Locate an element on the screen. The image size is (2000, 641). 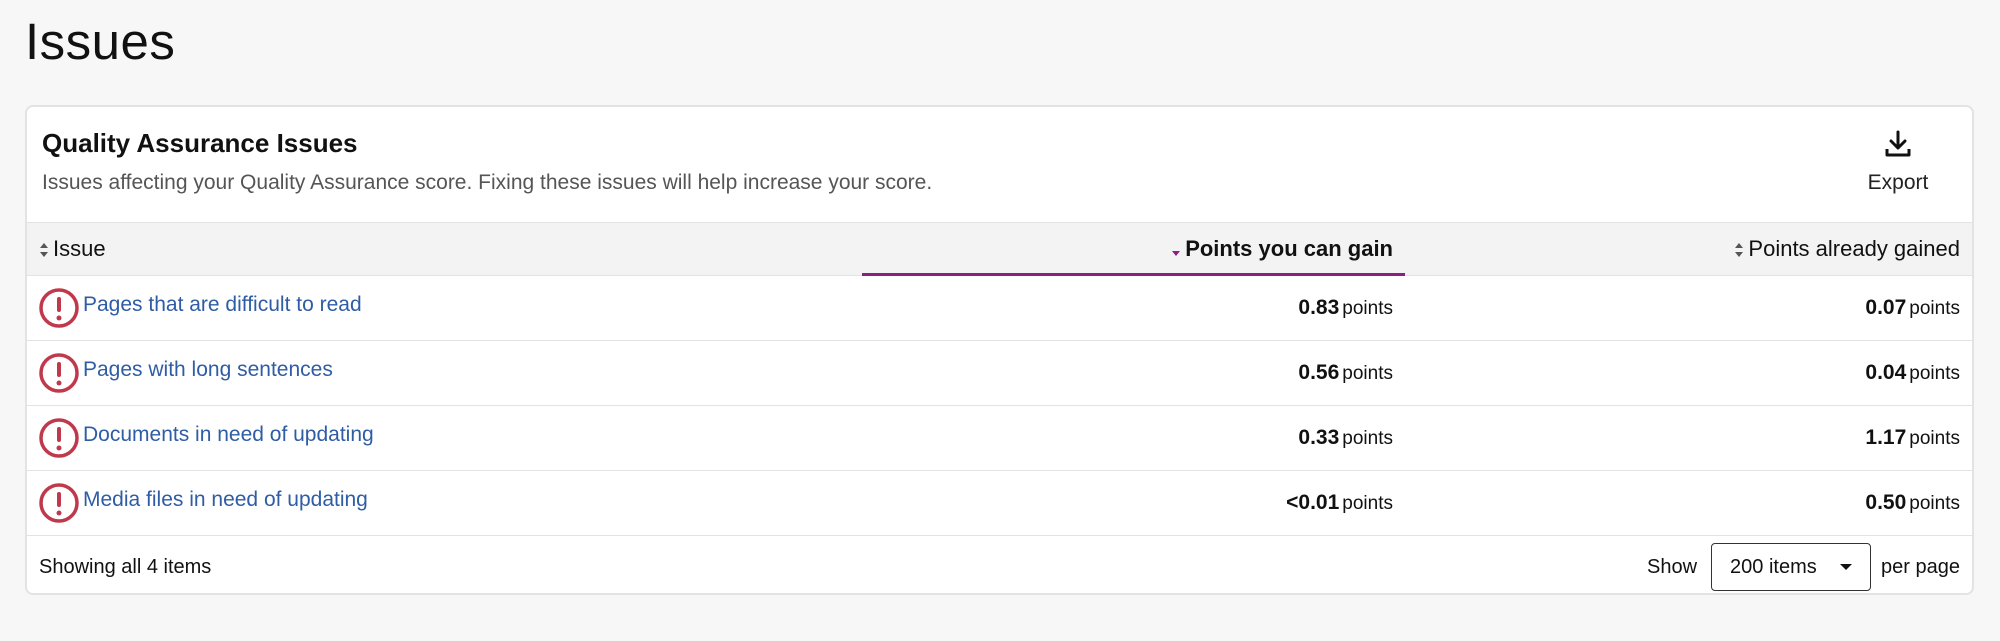
gained-value: 0.07 is located at coordinates (1886, 307).